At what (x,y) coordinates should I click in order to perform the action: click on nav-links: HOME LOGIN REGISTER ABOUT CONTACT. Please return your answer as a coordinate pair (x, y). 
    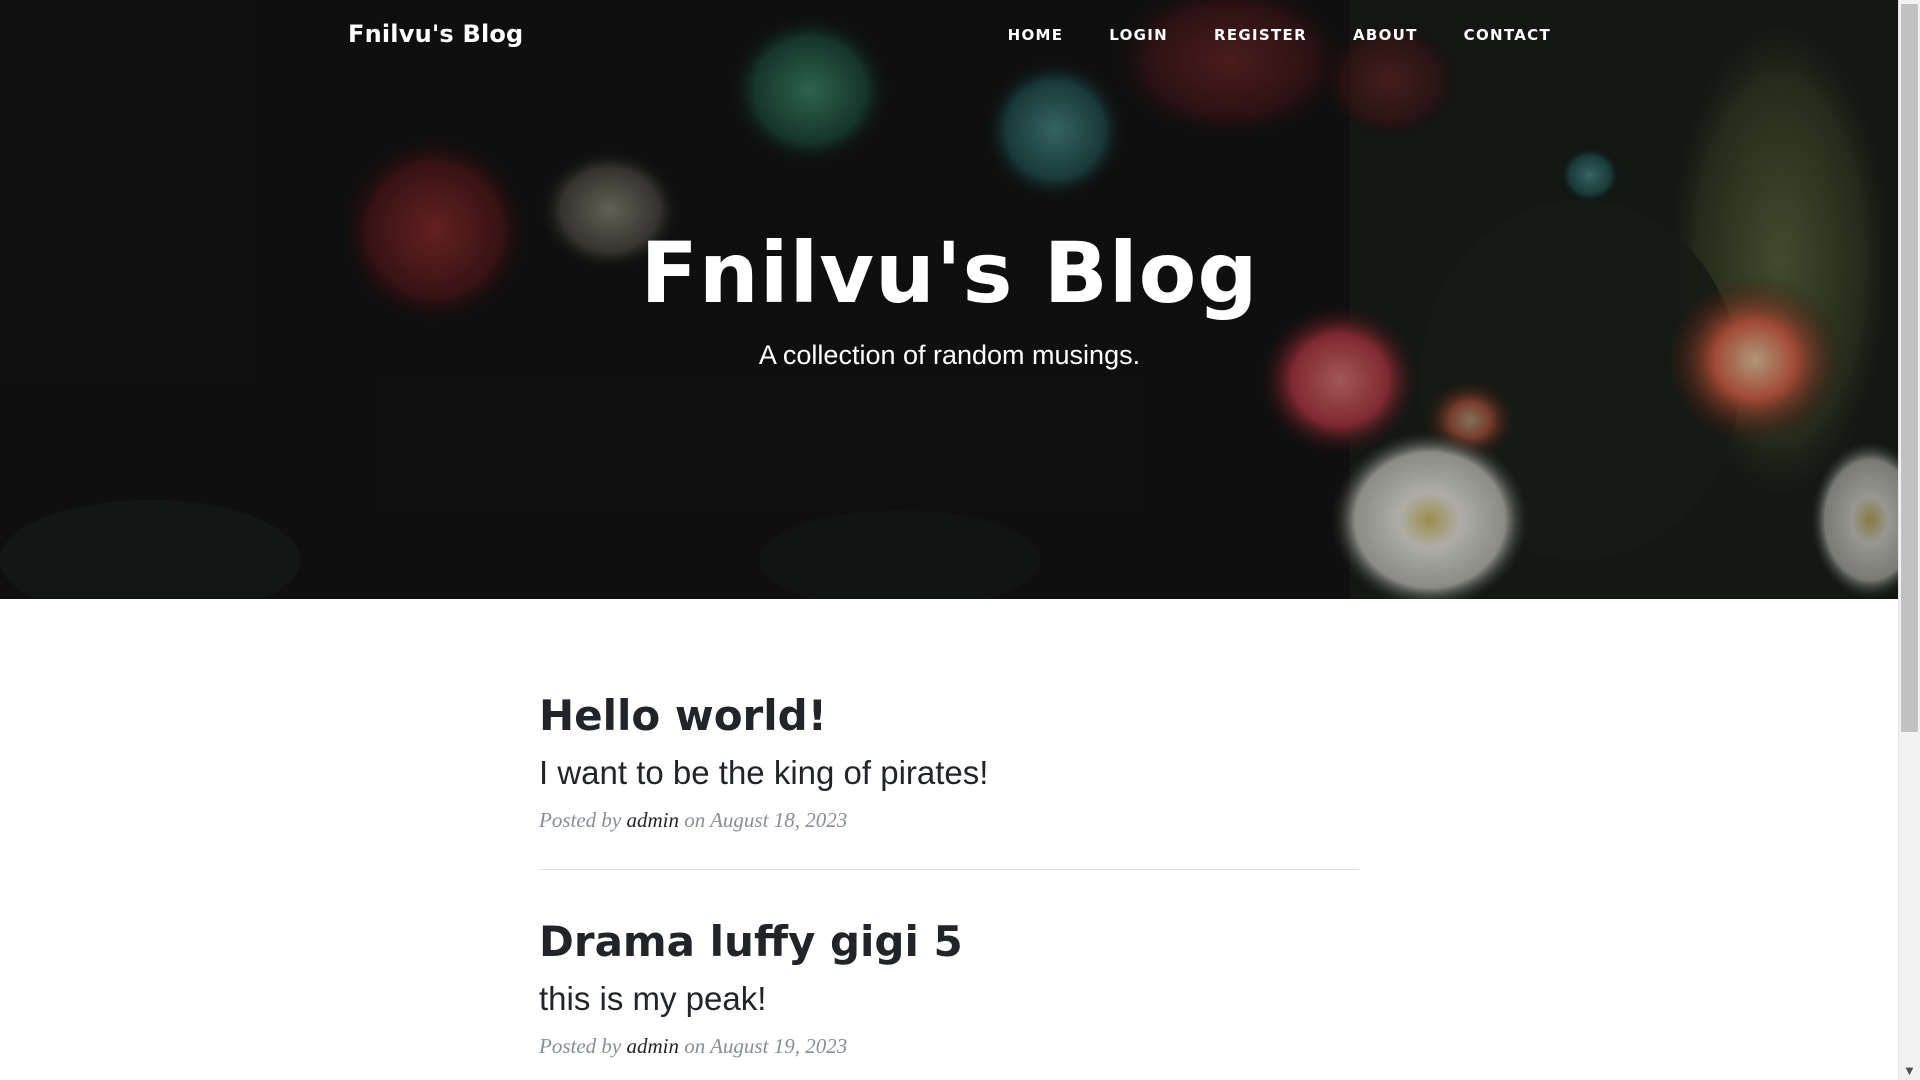
    Looking at the image, I should click on (1279, 35).